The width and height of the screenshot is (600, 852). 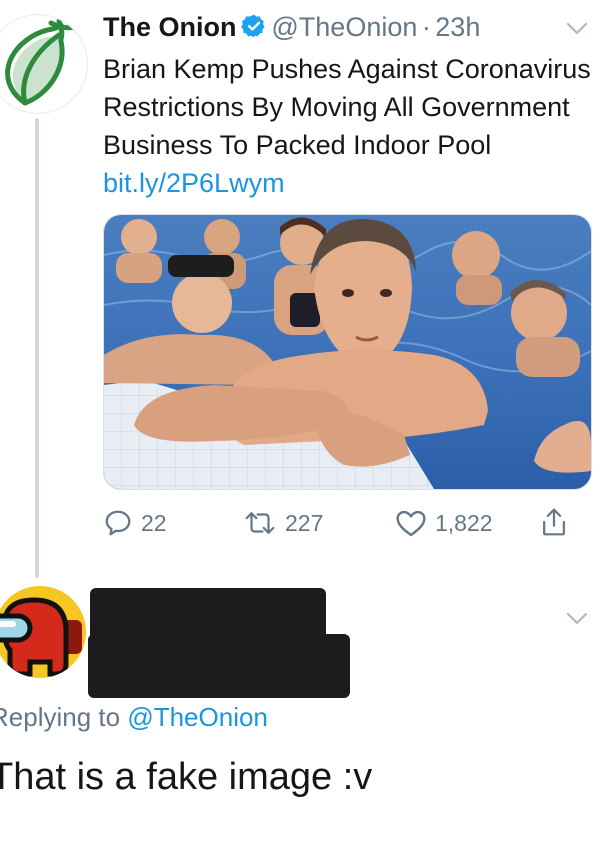 I want to click on reply-count: 22, so click(x=154, y=522).